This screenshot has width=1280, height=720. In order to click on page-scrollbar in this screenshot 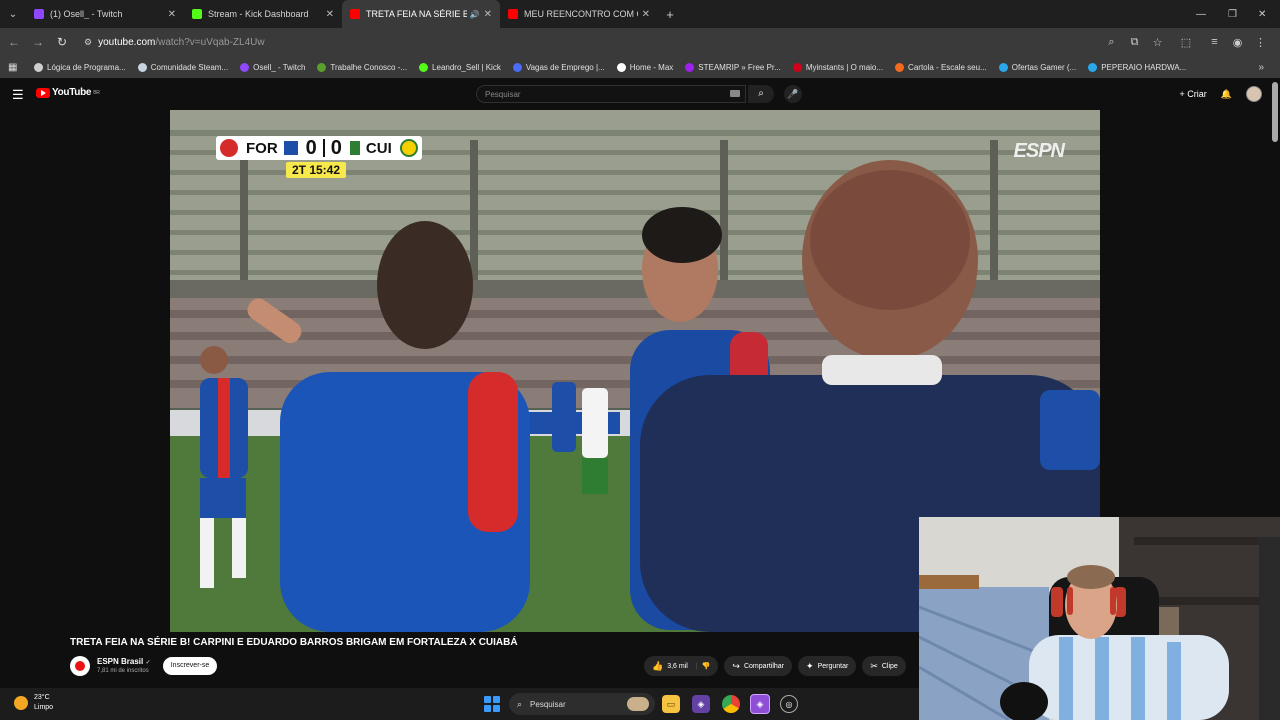, I will do `click(1275, 112)`.